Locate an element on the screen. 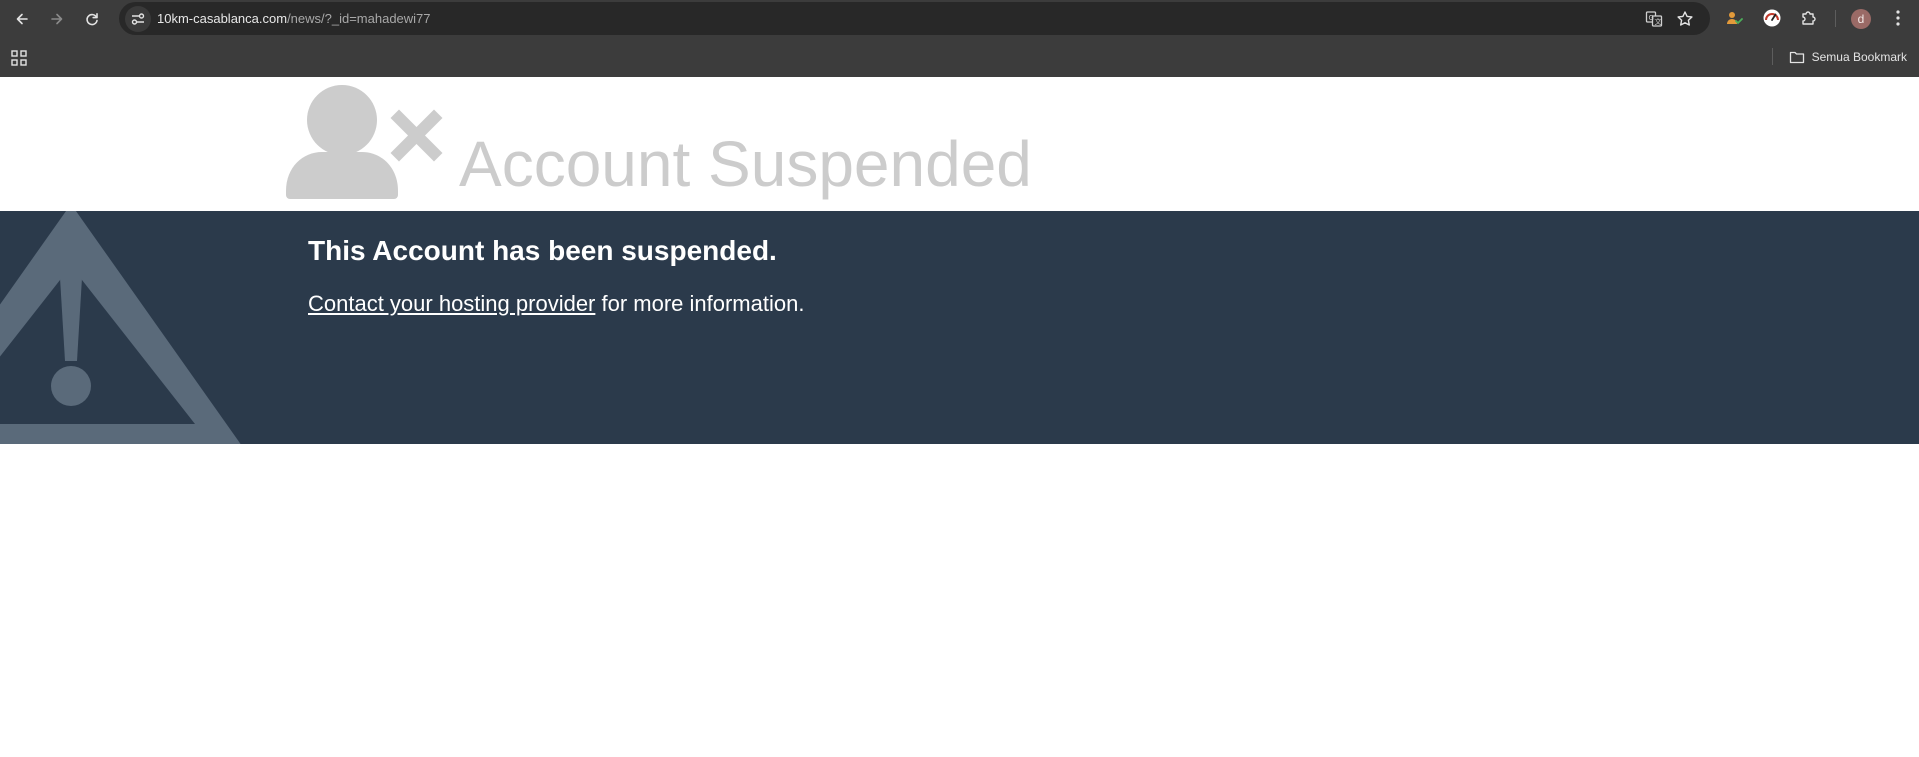 This screenshot has width=1919, height=757. translate-icon: G 文 is located at coordinates (1654, 19).